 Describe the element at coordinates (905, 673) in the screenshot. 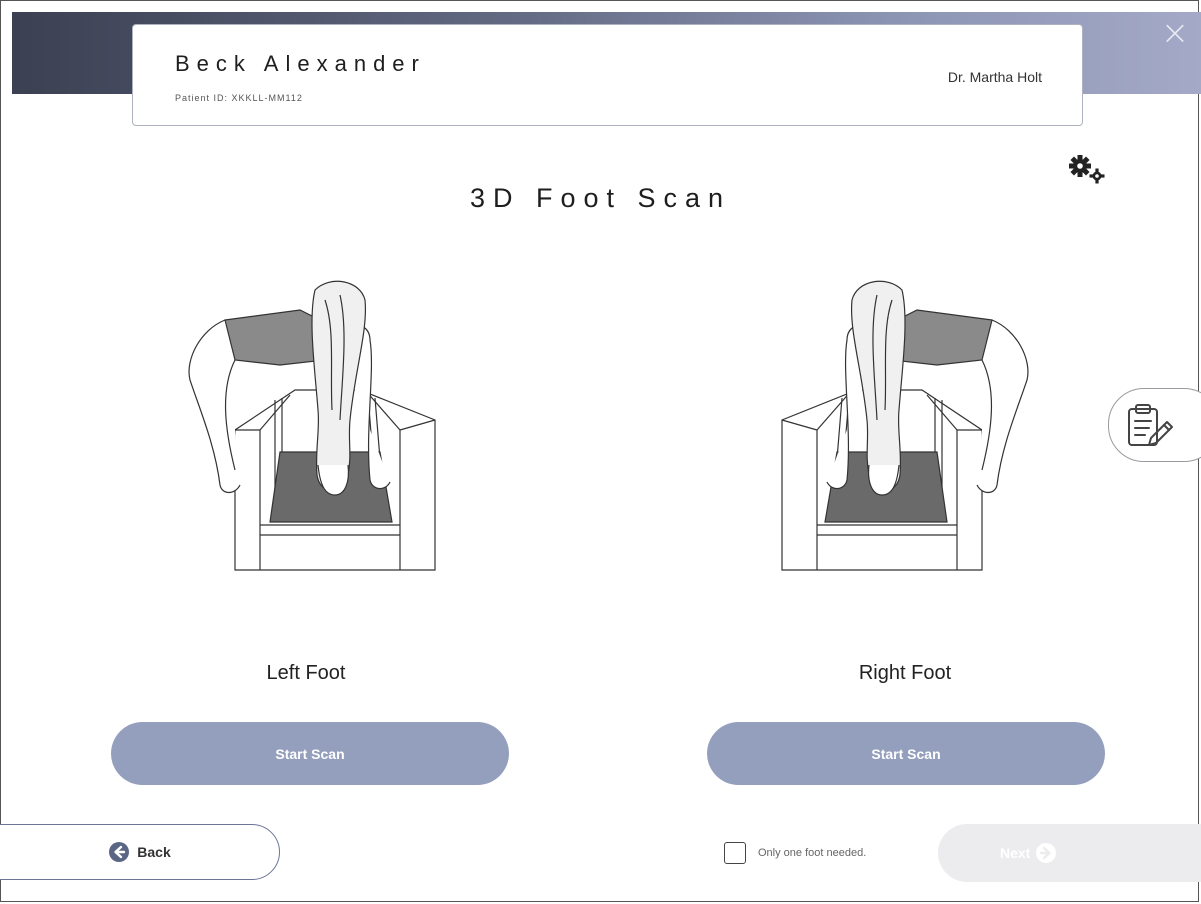

I see `right-foot-label: Right Foot` at that location.